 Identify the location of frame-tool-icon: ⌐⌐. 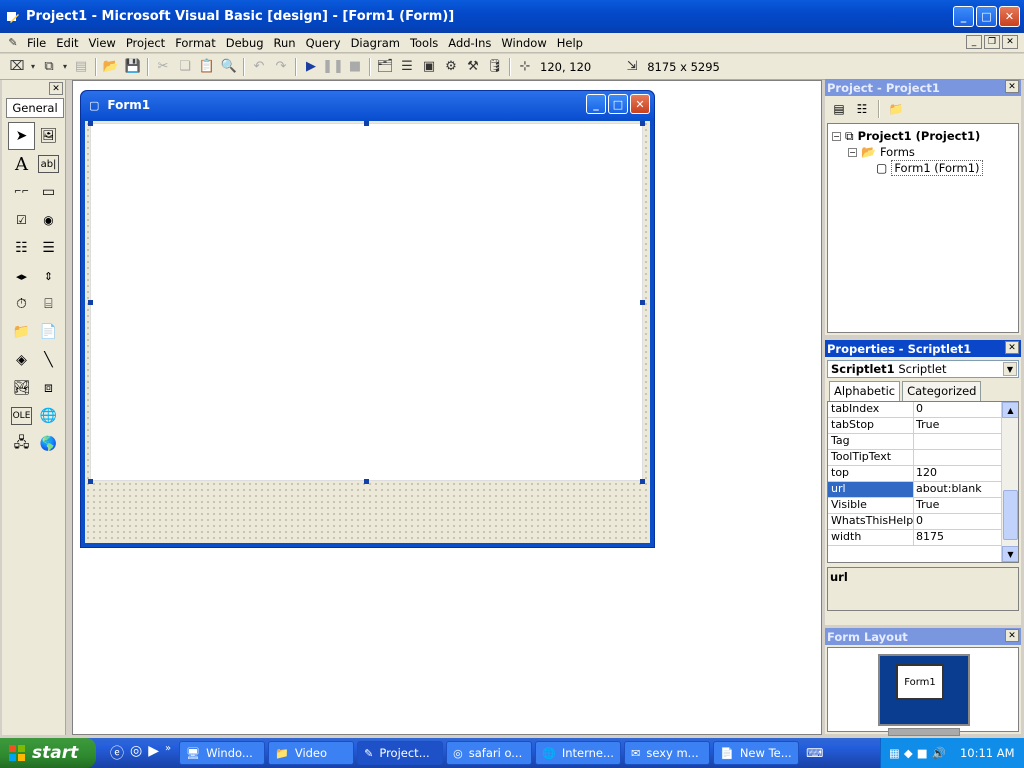
(21, 192).